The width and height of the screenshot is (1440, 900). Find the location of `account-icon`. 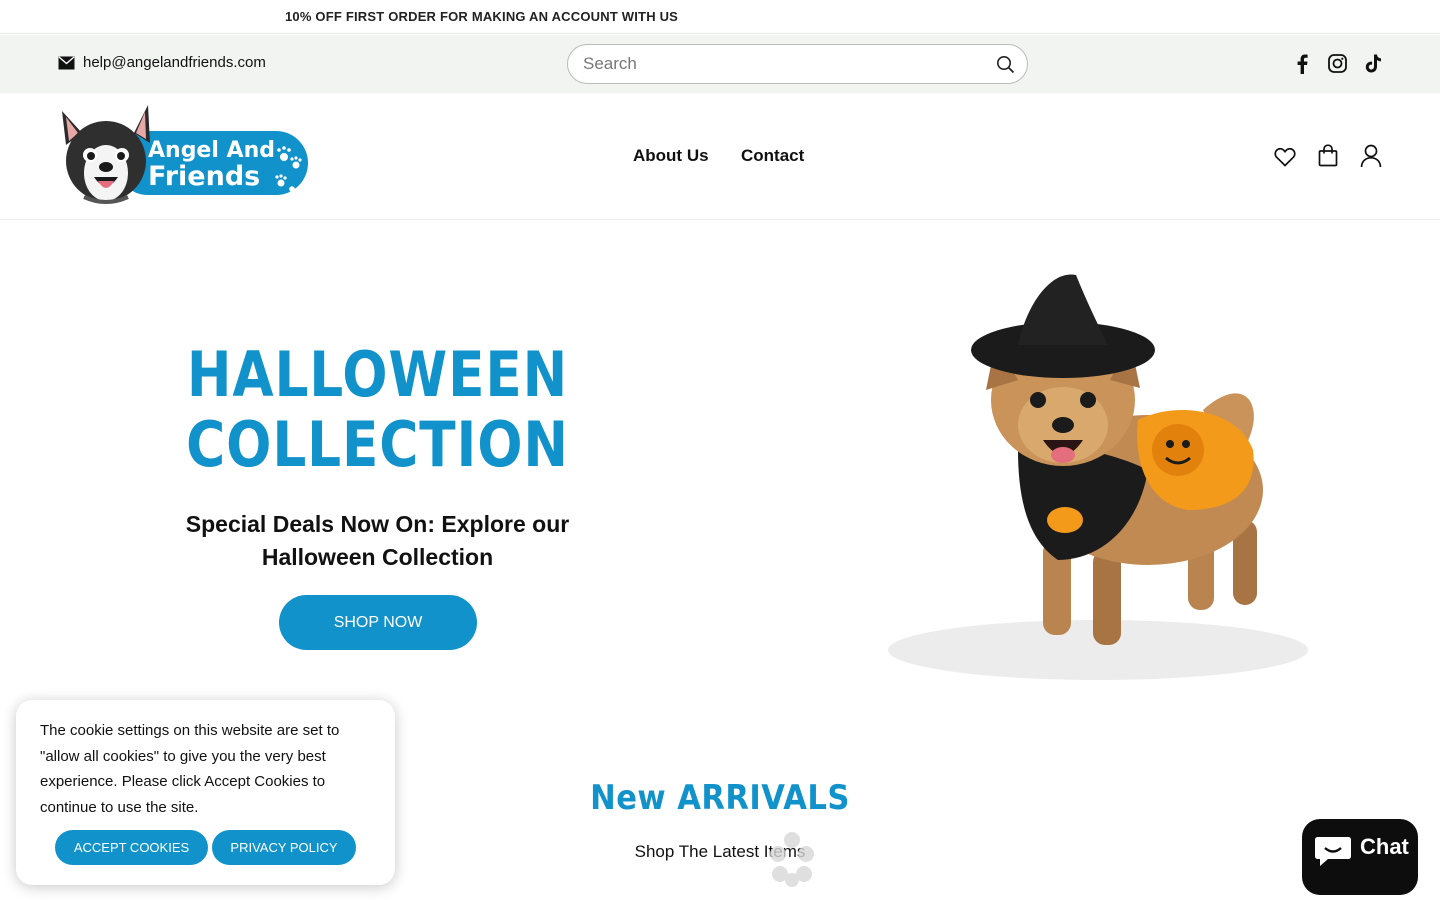

account-icon is located at coordinates (1371, 156).